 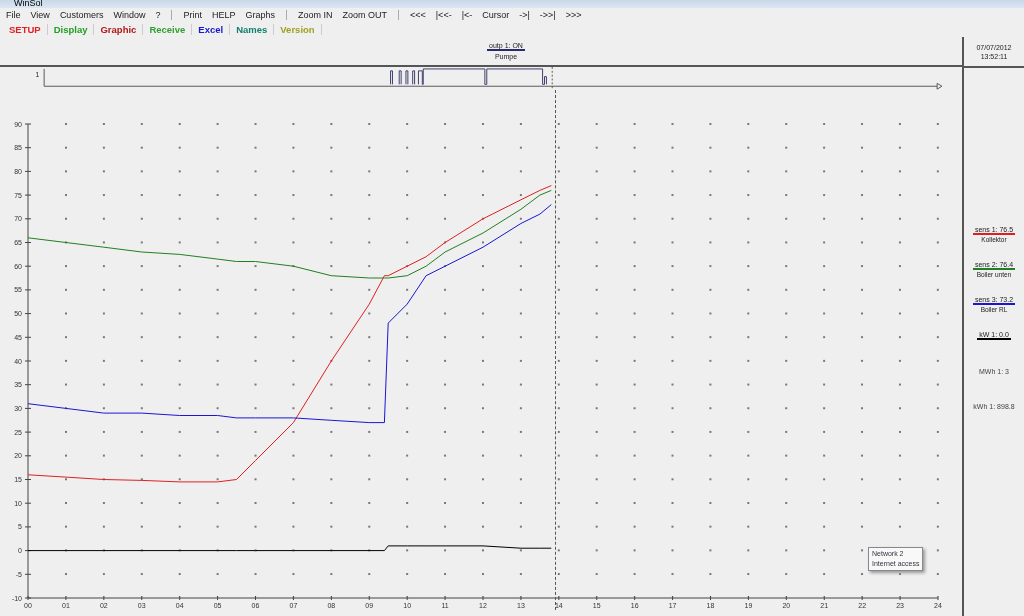 I want to click on menu-item: ?, so click(x=158, y=15).